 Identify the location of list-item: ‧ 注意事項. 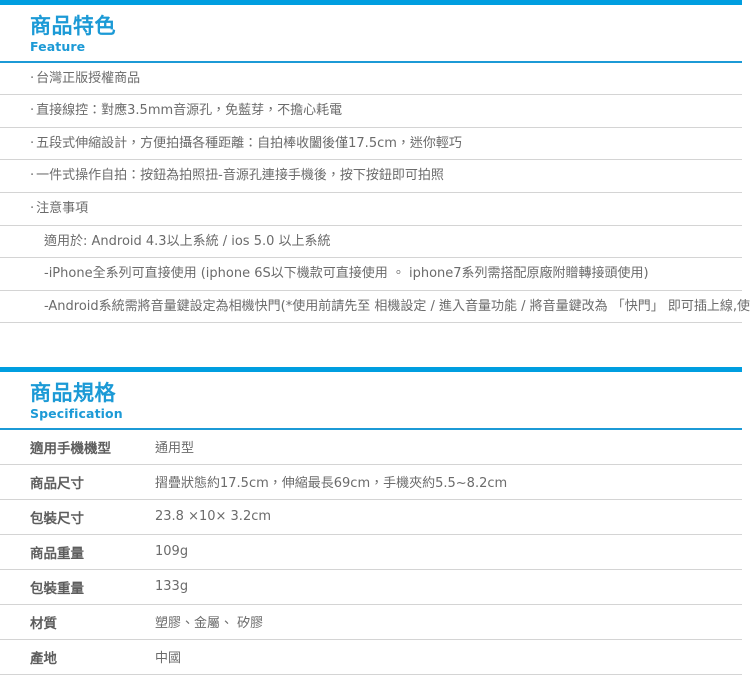
(371, 209).